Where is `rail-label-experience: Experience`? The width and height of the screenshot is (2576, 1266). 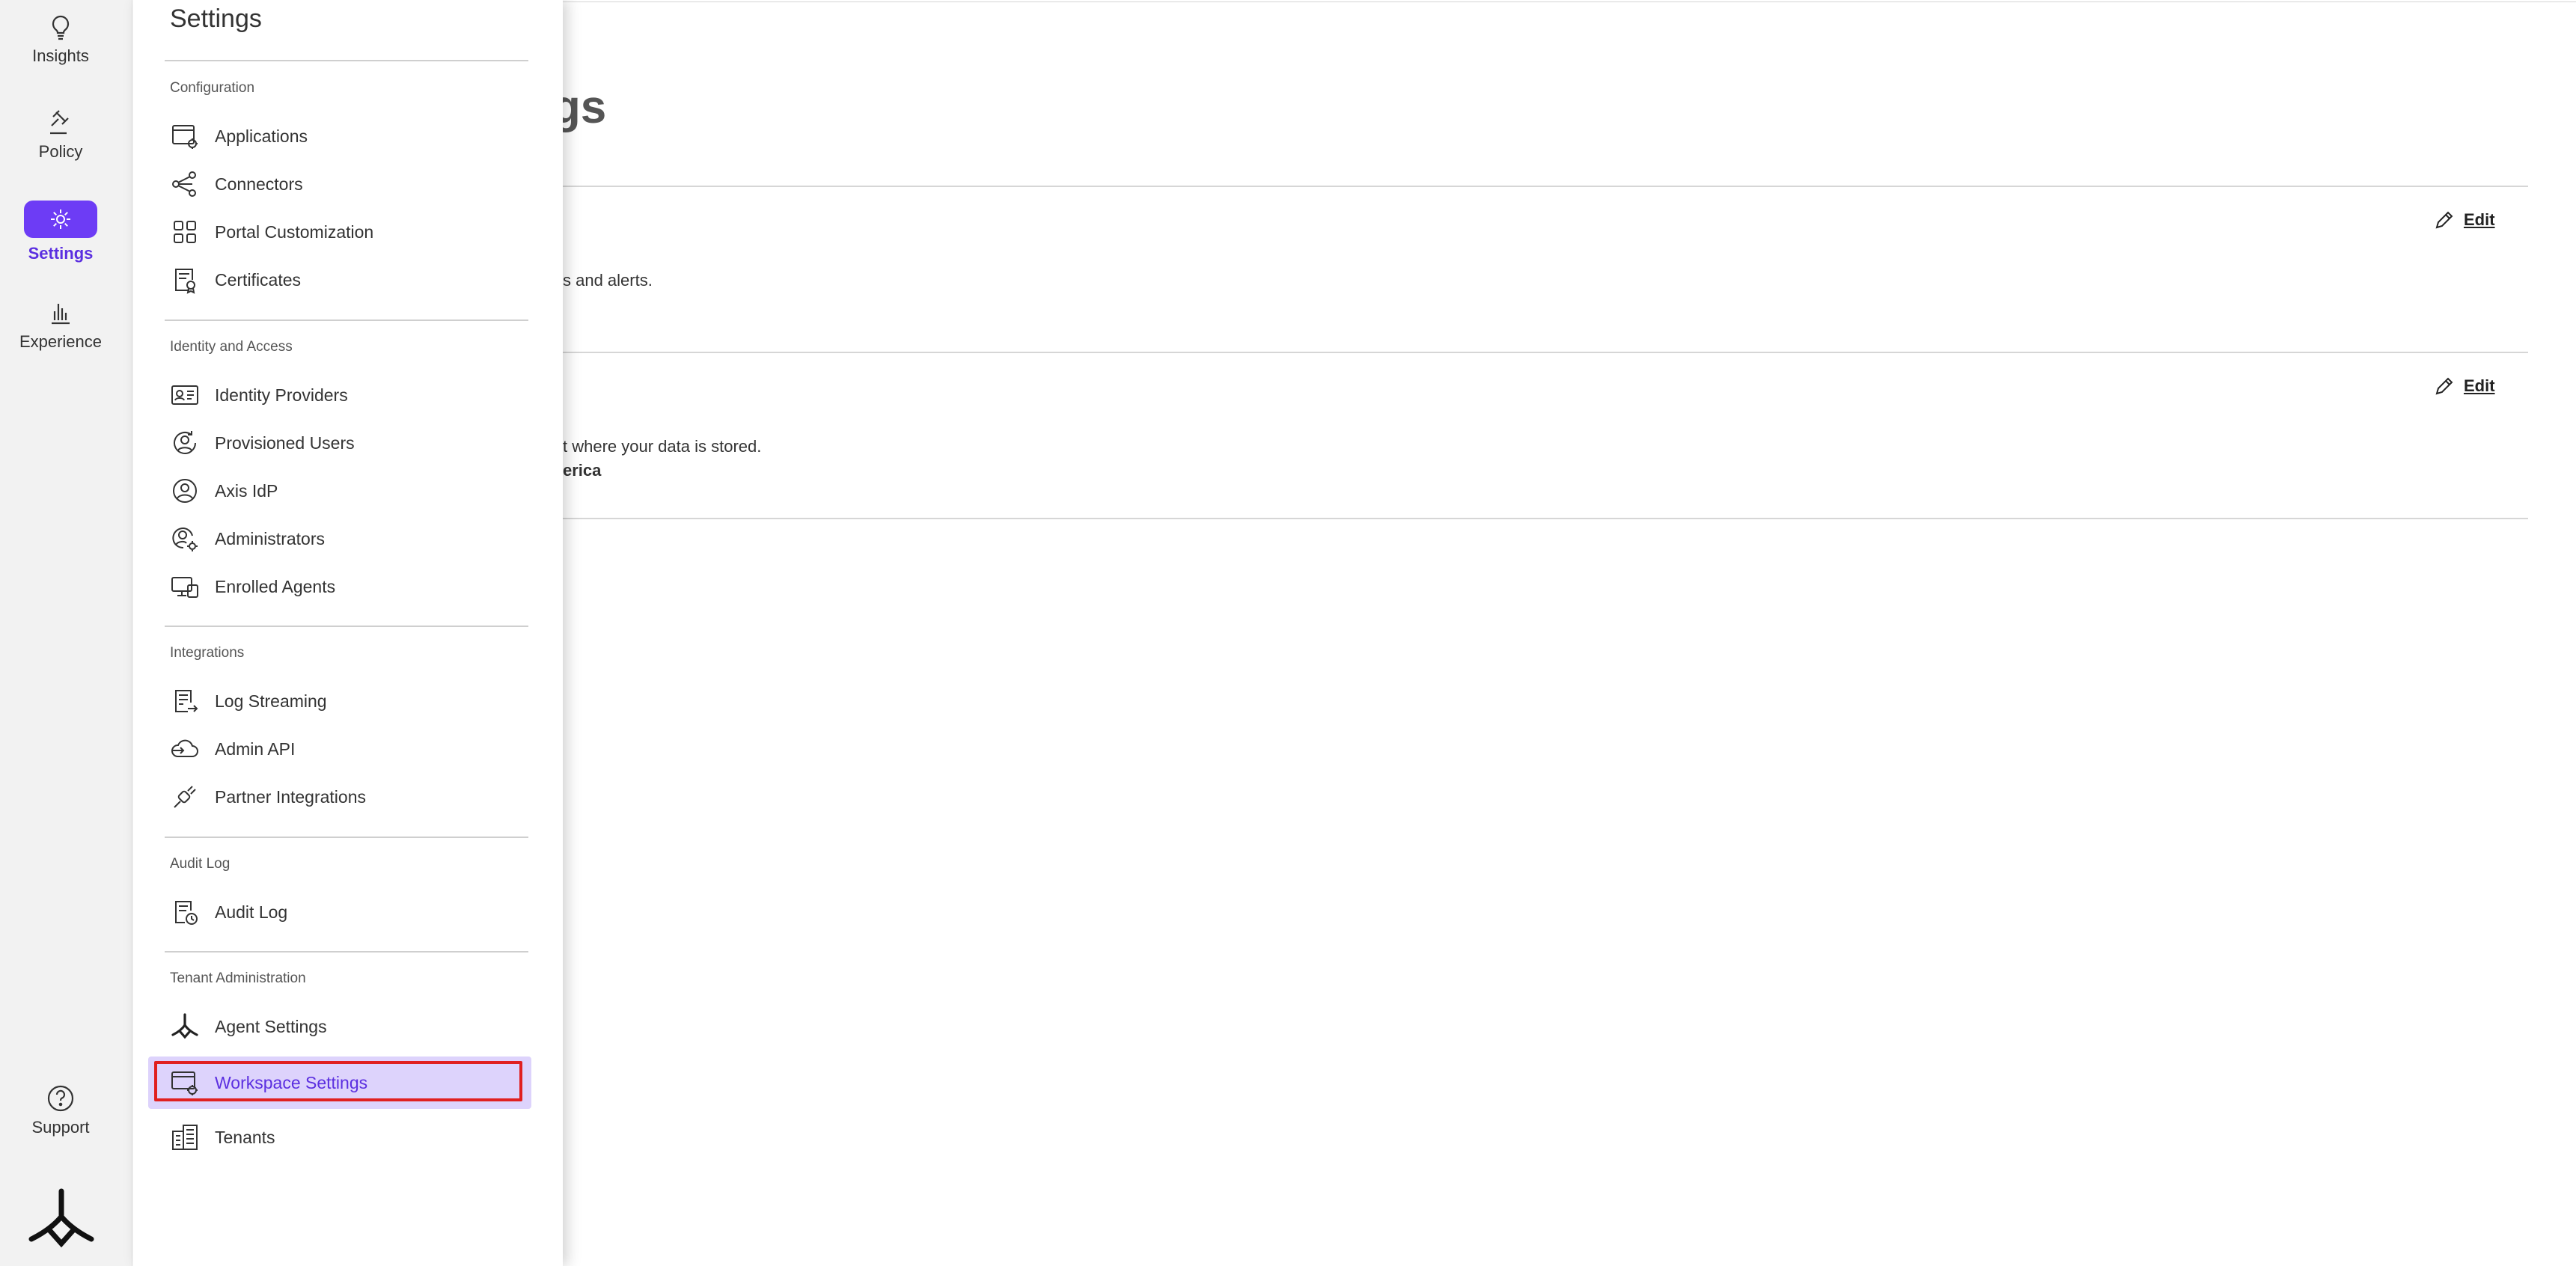 rail-label-experience: Experience is located at coordinates (61, 342).